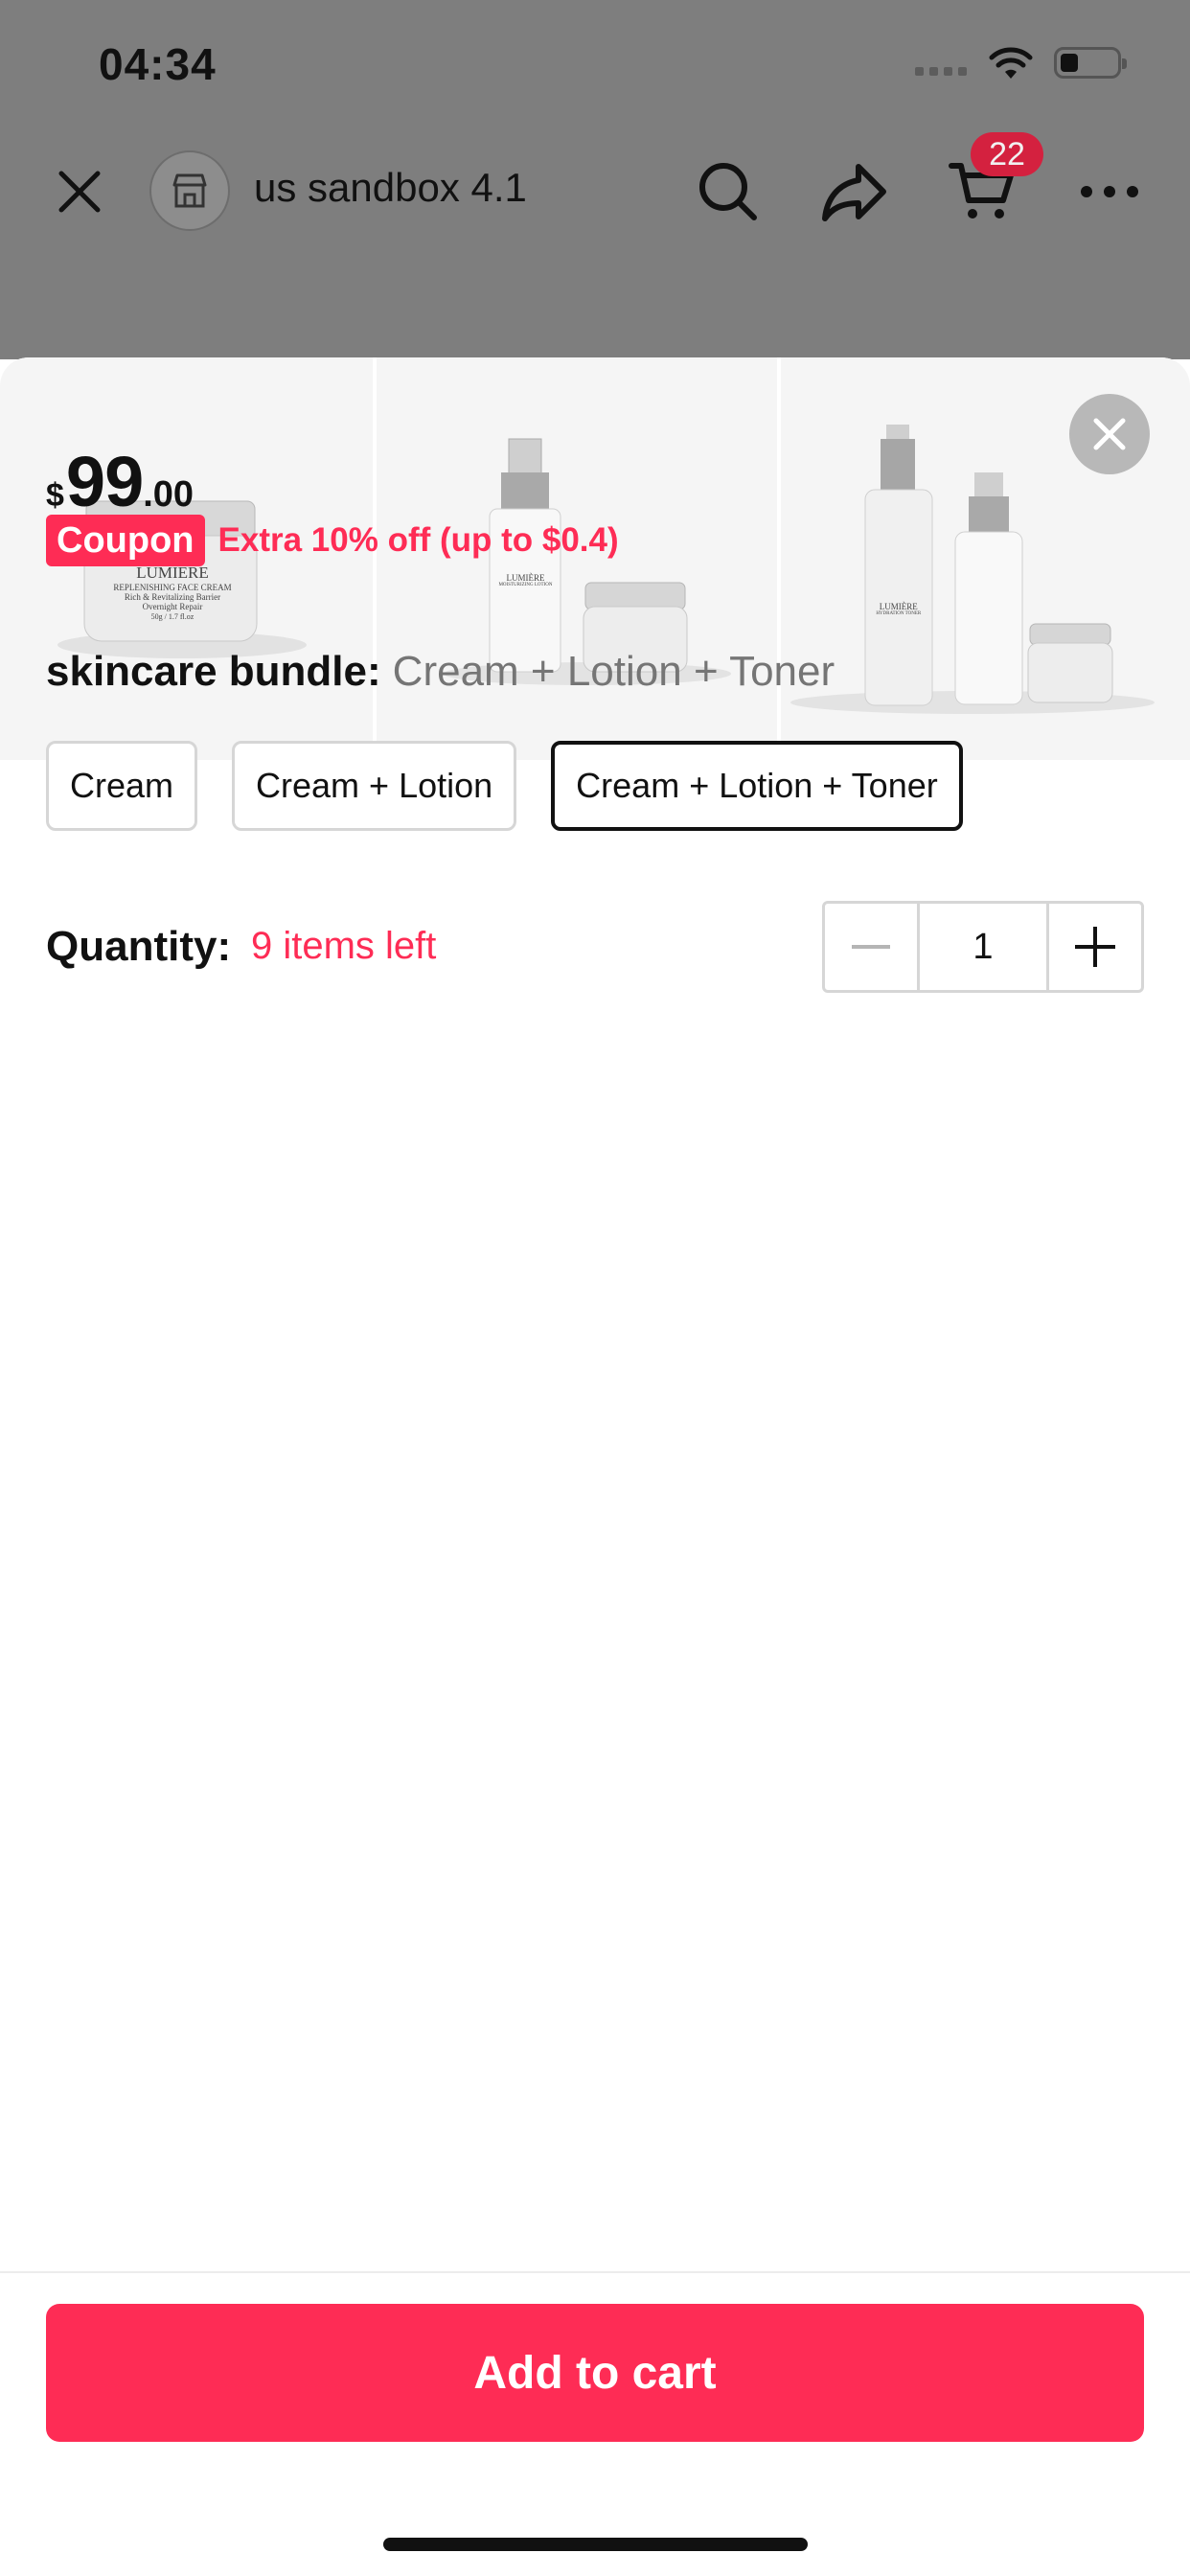 The height and width of the screenshot is (2576, 1190). I want to click on store-icon, so click(190, 190).